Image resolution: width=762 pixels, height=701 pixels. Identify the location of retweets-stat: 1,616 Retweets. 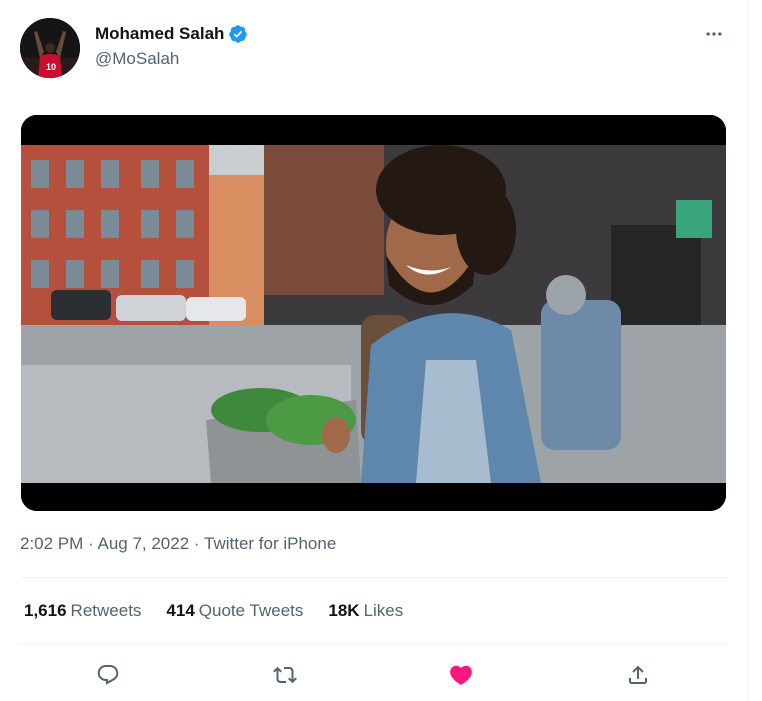
(82, 611).